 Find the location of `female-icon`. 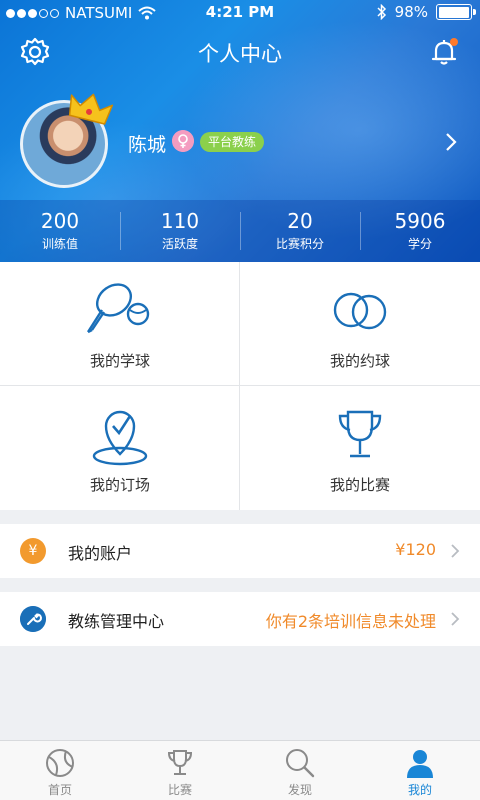

female-icon is located at coordinates (183, 141).